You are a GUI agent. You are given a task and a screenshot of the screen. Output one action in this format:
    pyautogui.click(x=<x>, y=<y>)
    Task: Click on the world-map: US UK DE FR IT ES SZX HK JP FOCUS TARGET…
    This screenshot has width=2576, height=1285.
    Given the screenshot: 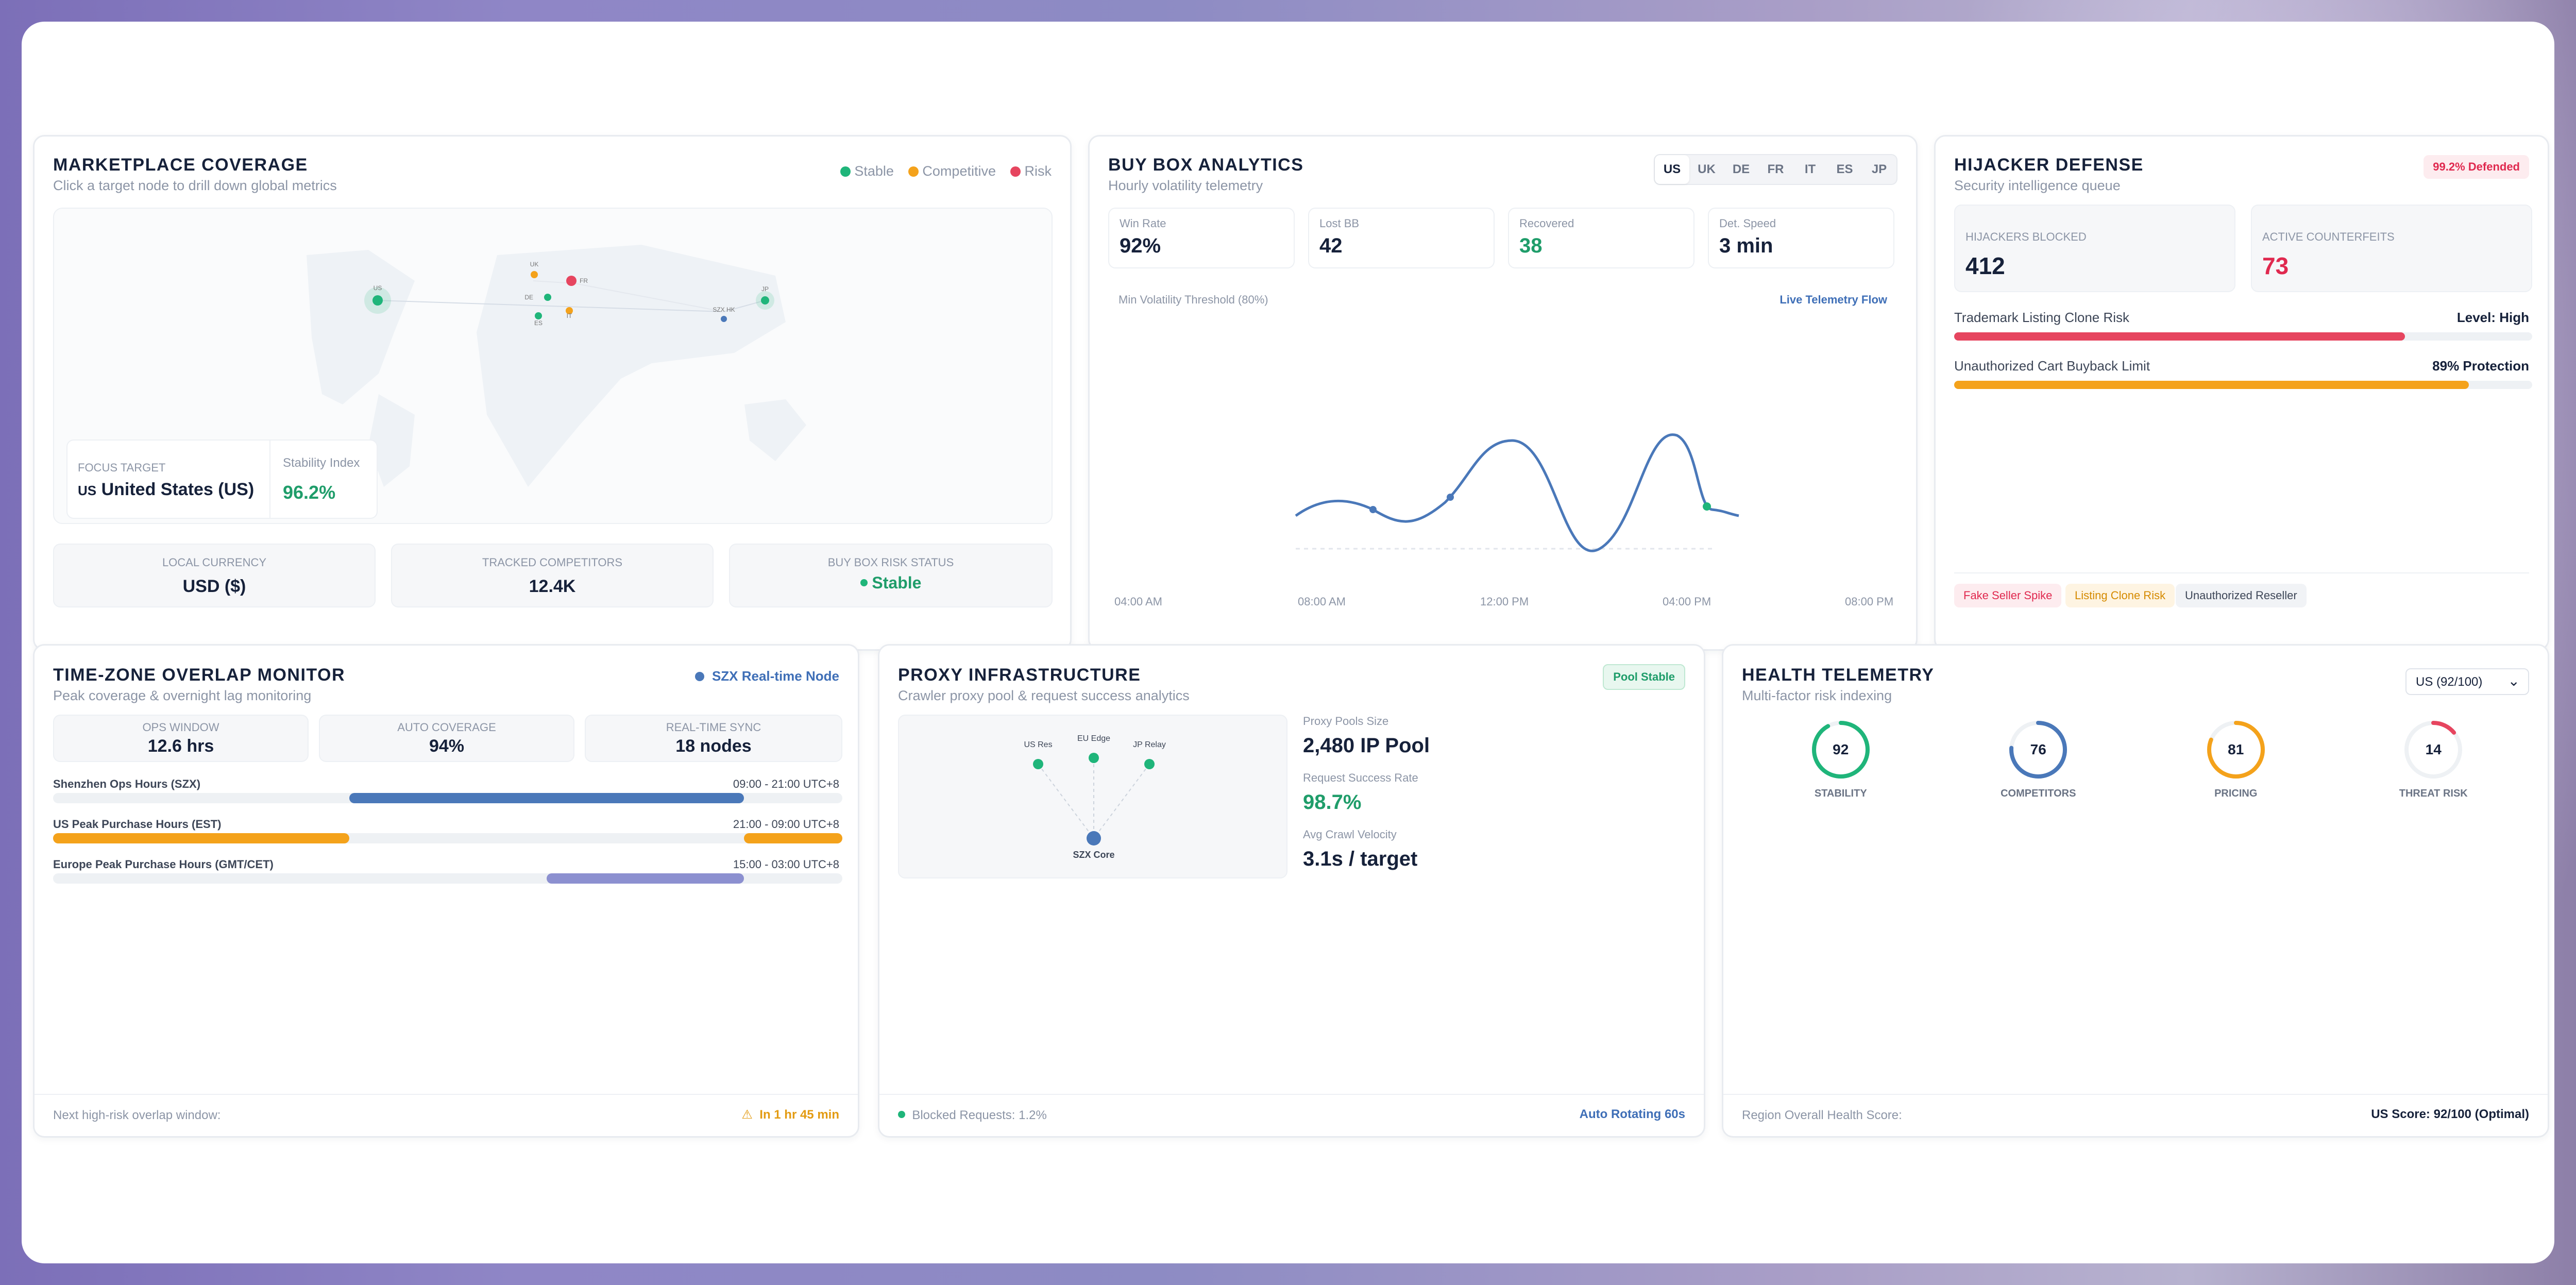 What is the action you would take?
    pyautogui.click(x=553, y=366)
    